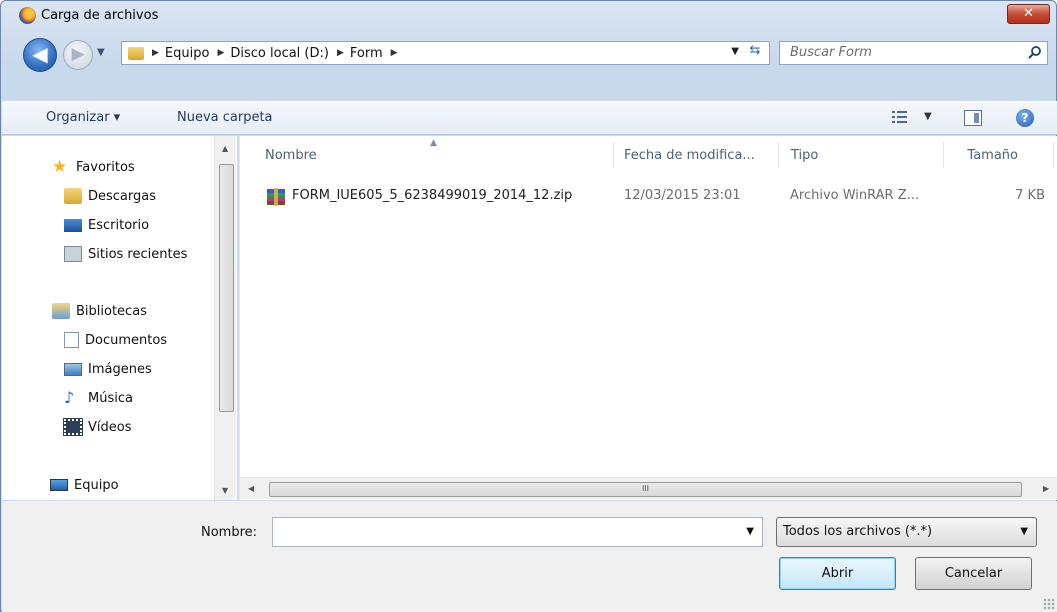  What do you see at coordinates (136, 53) in the screenshot?
I see `folder-icon` at bounding box center [136, 53].